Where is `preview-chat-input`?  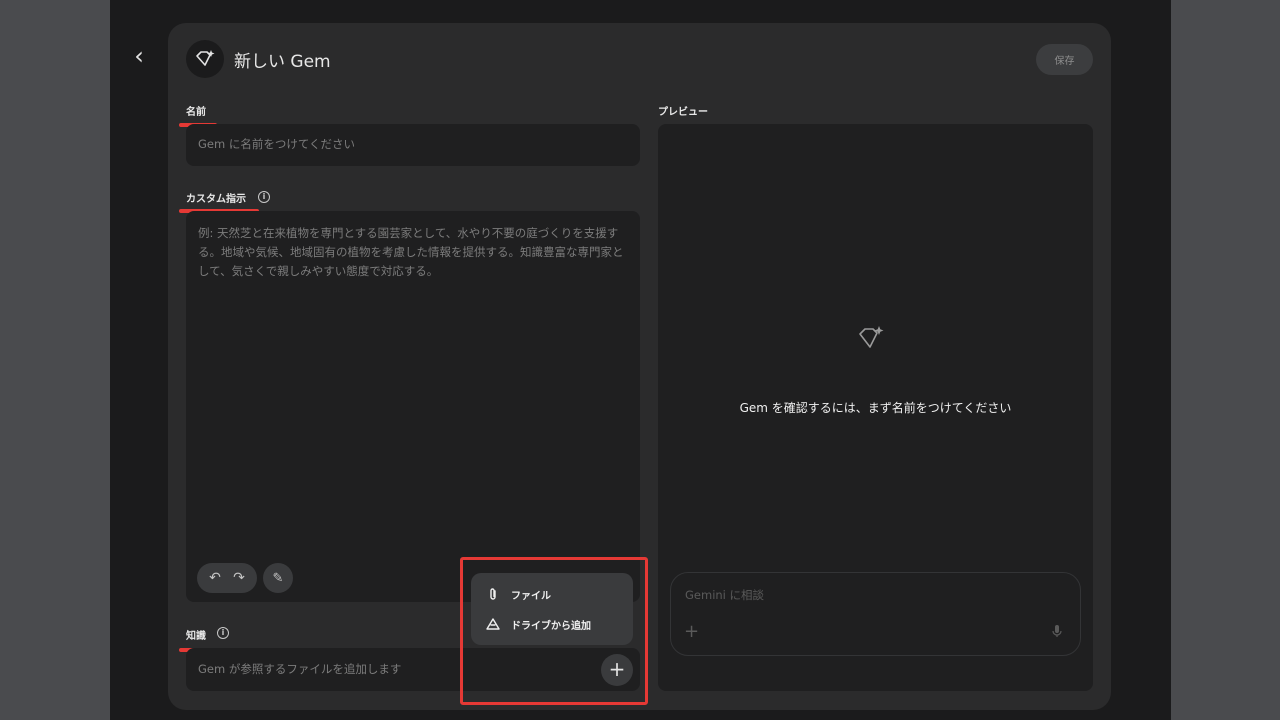
preview-chat-input is located at coordinates (875, 614).